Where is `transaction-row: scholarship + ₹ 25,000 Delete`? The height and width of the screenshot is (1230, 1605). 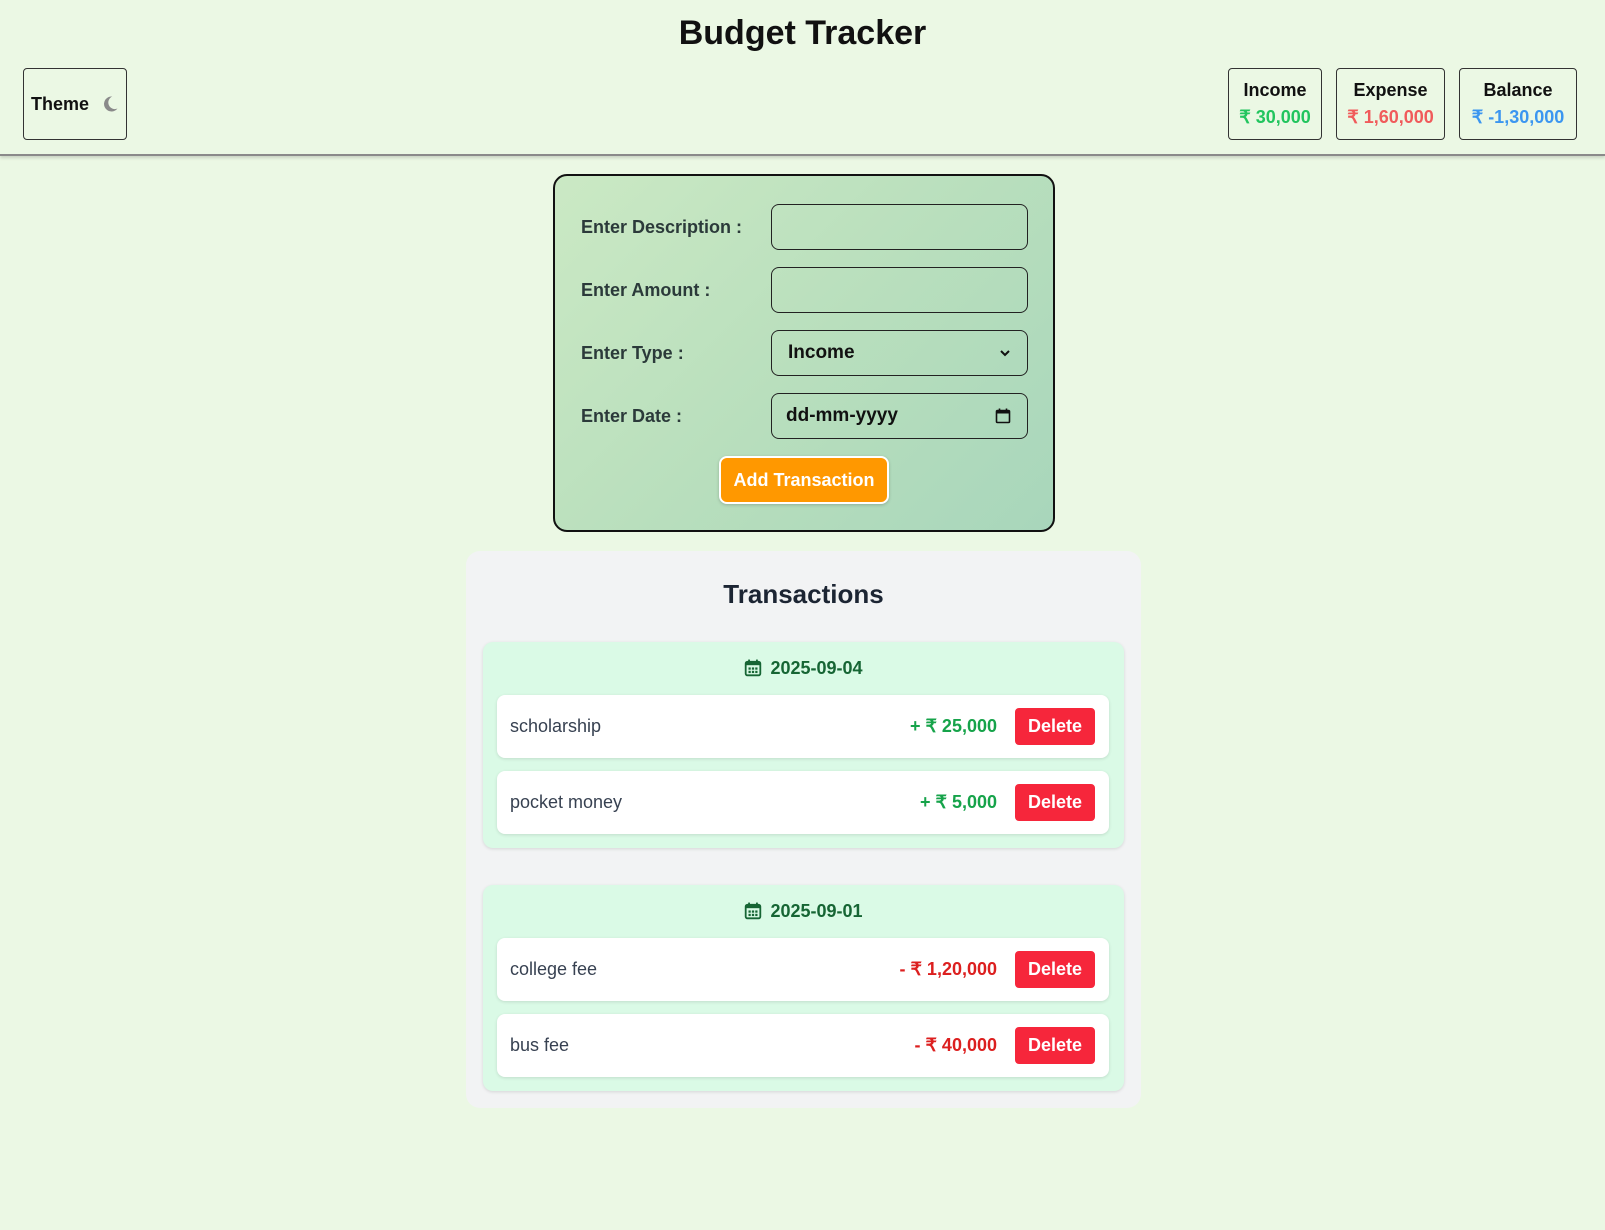
transaction-row: scholarship + ₹ 25,000 Delete is located at coordinates (803, 726).